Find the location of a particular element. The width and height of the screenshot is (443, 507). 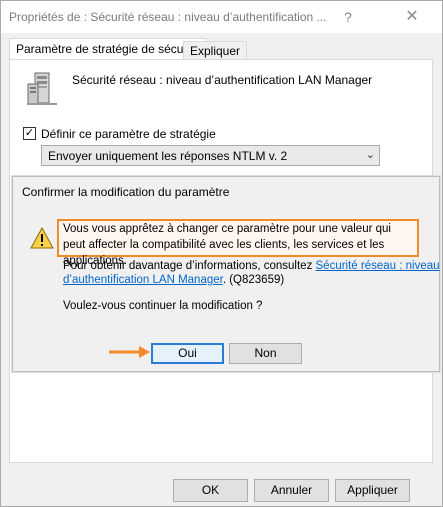

server-icon is located at coordinates (42, 90).